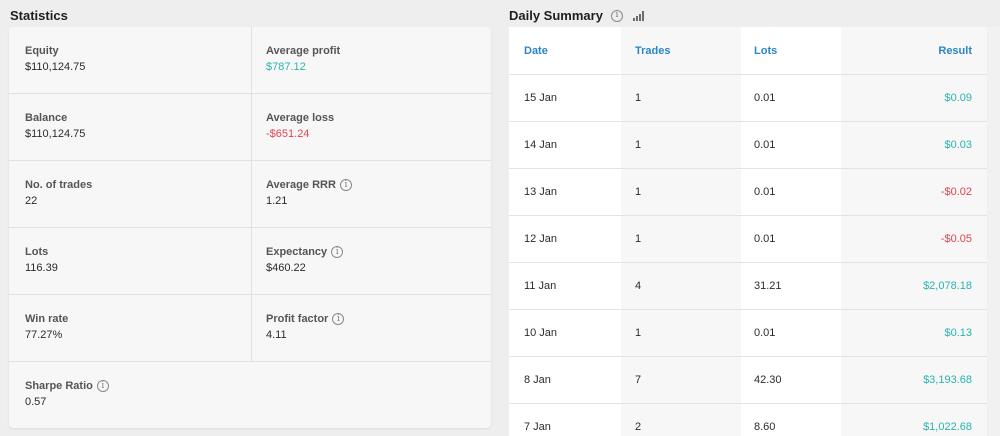  I want to click on stat-win-rate: Win rate 77.27%, so click(130, 328).